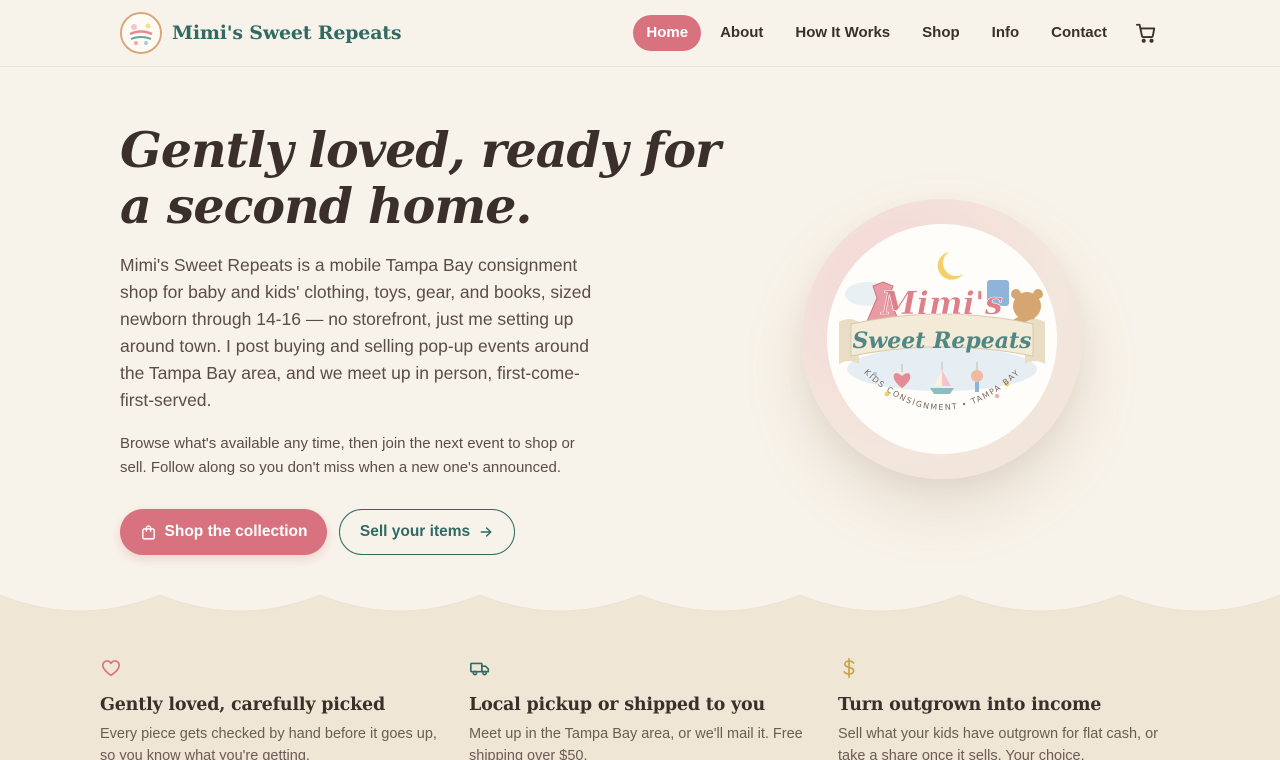 This screenshot has width=1280, height=760. Describe the element at coordinates (111, 668) in the screenshot. I see `heart-icon` at that location.